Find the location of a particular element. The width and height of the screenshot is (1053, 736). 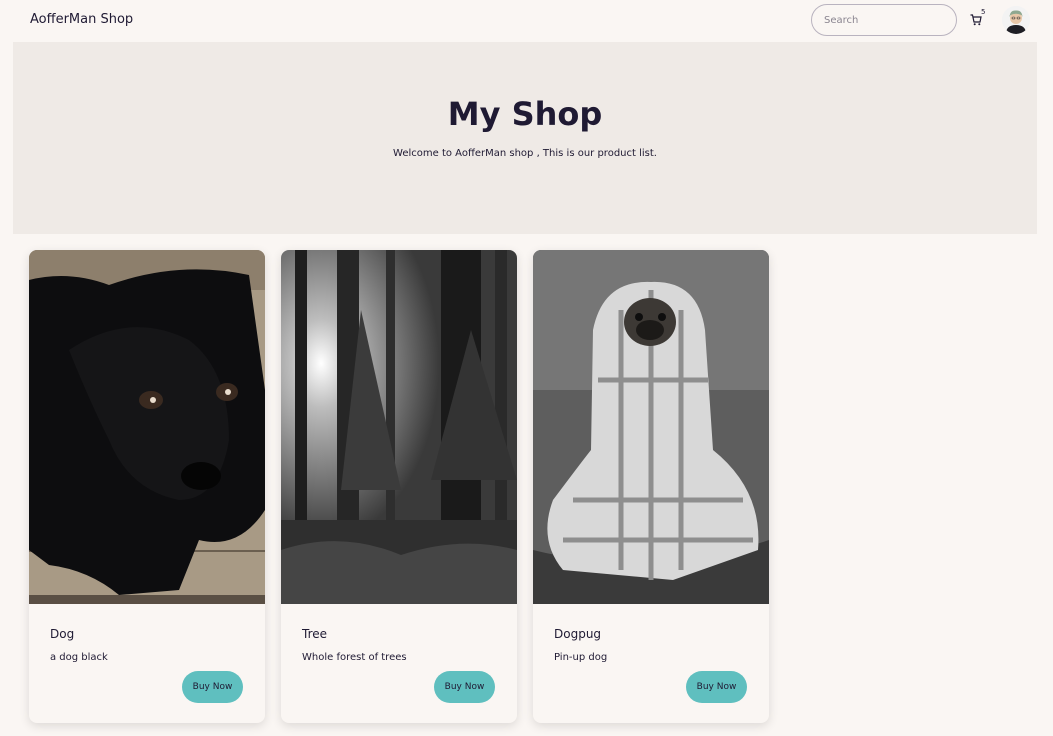

product-title: Dog is located at coordinates (62, 634).